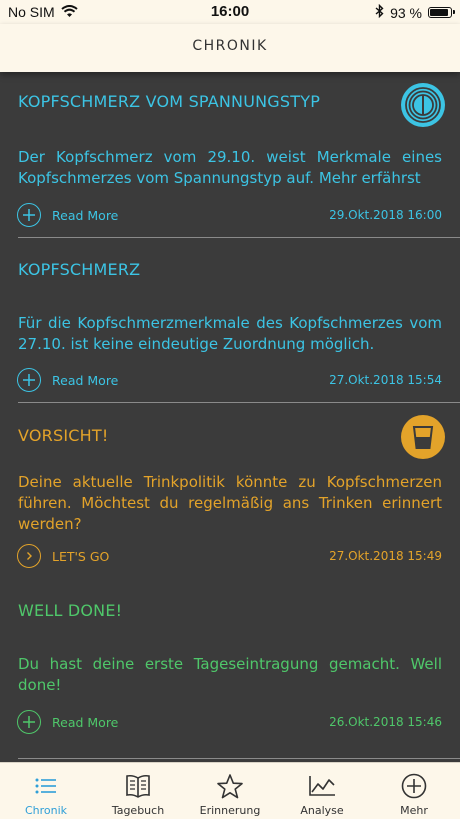  I want to click on tab-tagebuch: Tagebuch, so click(138, 791).